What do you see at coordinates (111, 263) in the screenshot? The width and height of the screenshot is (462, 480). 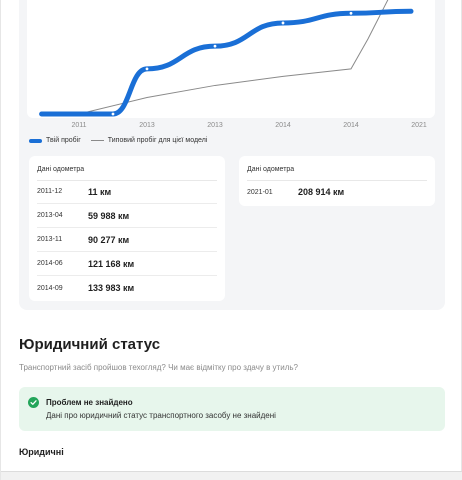 I see `odometer-value: 121 168 км` at bounding box center [111, 263].